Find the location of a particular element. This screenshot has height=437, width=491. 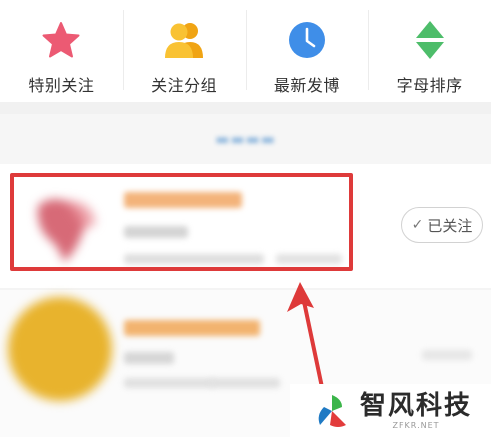

watermark-url: ZFKR.NET is located at coordinates (416, 425).